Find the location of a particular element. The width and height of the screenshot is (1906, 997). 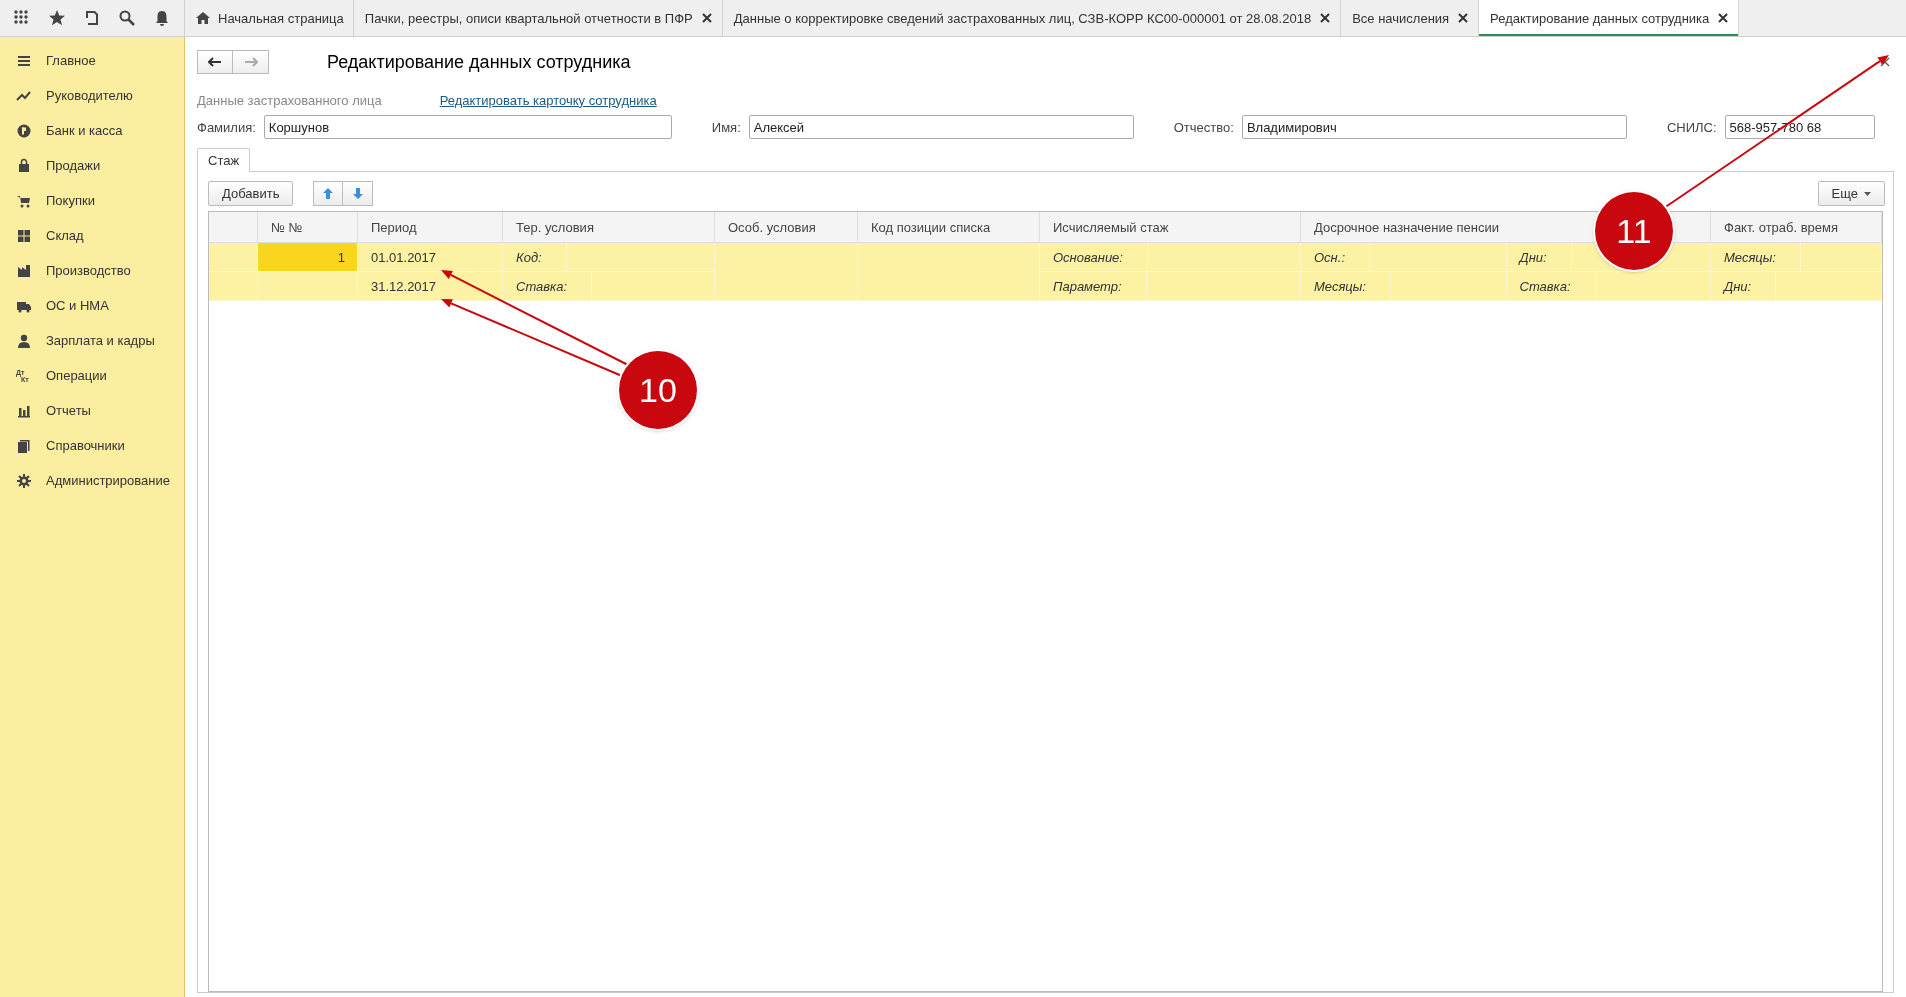

sidebar-item: Руководителю is located at coordinates (89, 95).